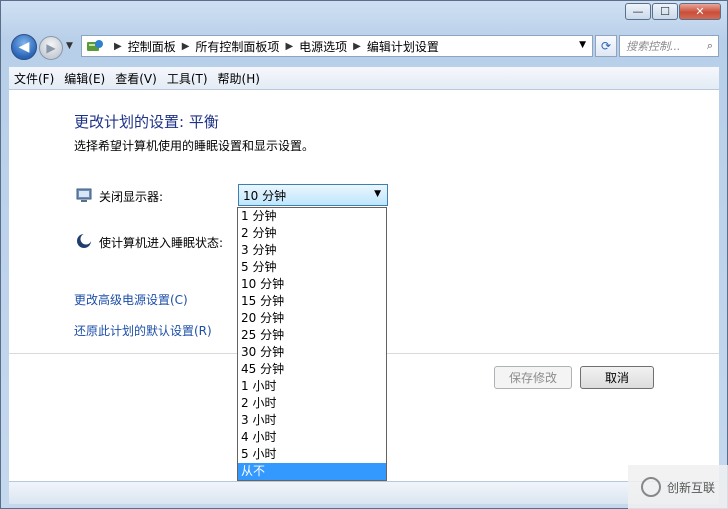  What do you see at coordinates (131, 197) in the screenshot?
I see `display-off-label: 关闭显示器:` at bounding box center [131, 197].